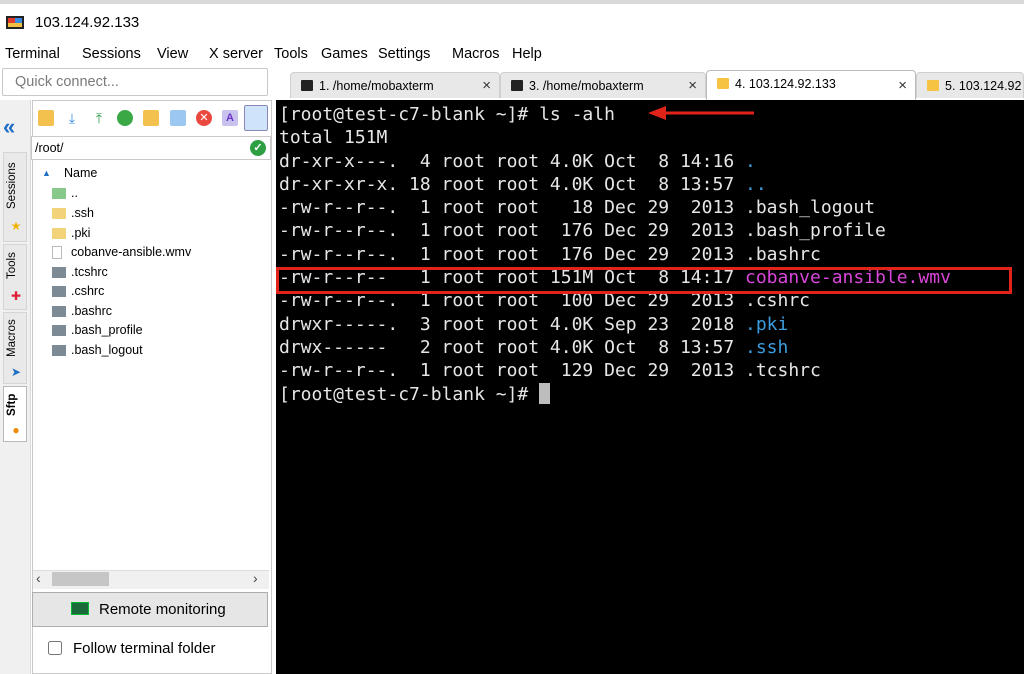 The height and width of the screenshot is (674, 1024). What do you see at coordinates (545, 393) in the screenshot?
I see `terminal-cursor` at bounding box center [545, 393].